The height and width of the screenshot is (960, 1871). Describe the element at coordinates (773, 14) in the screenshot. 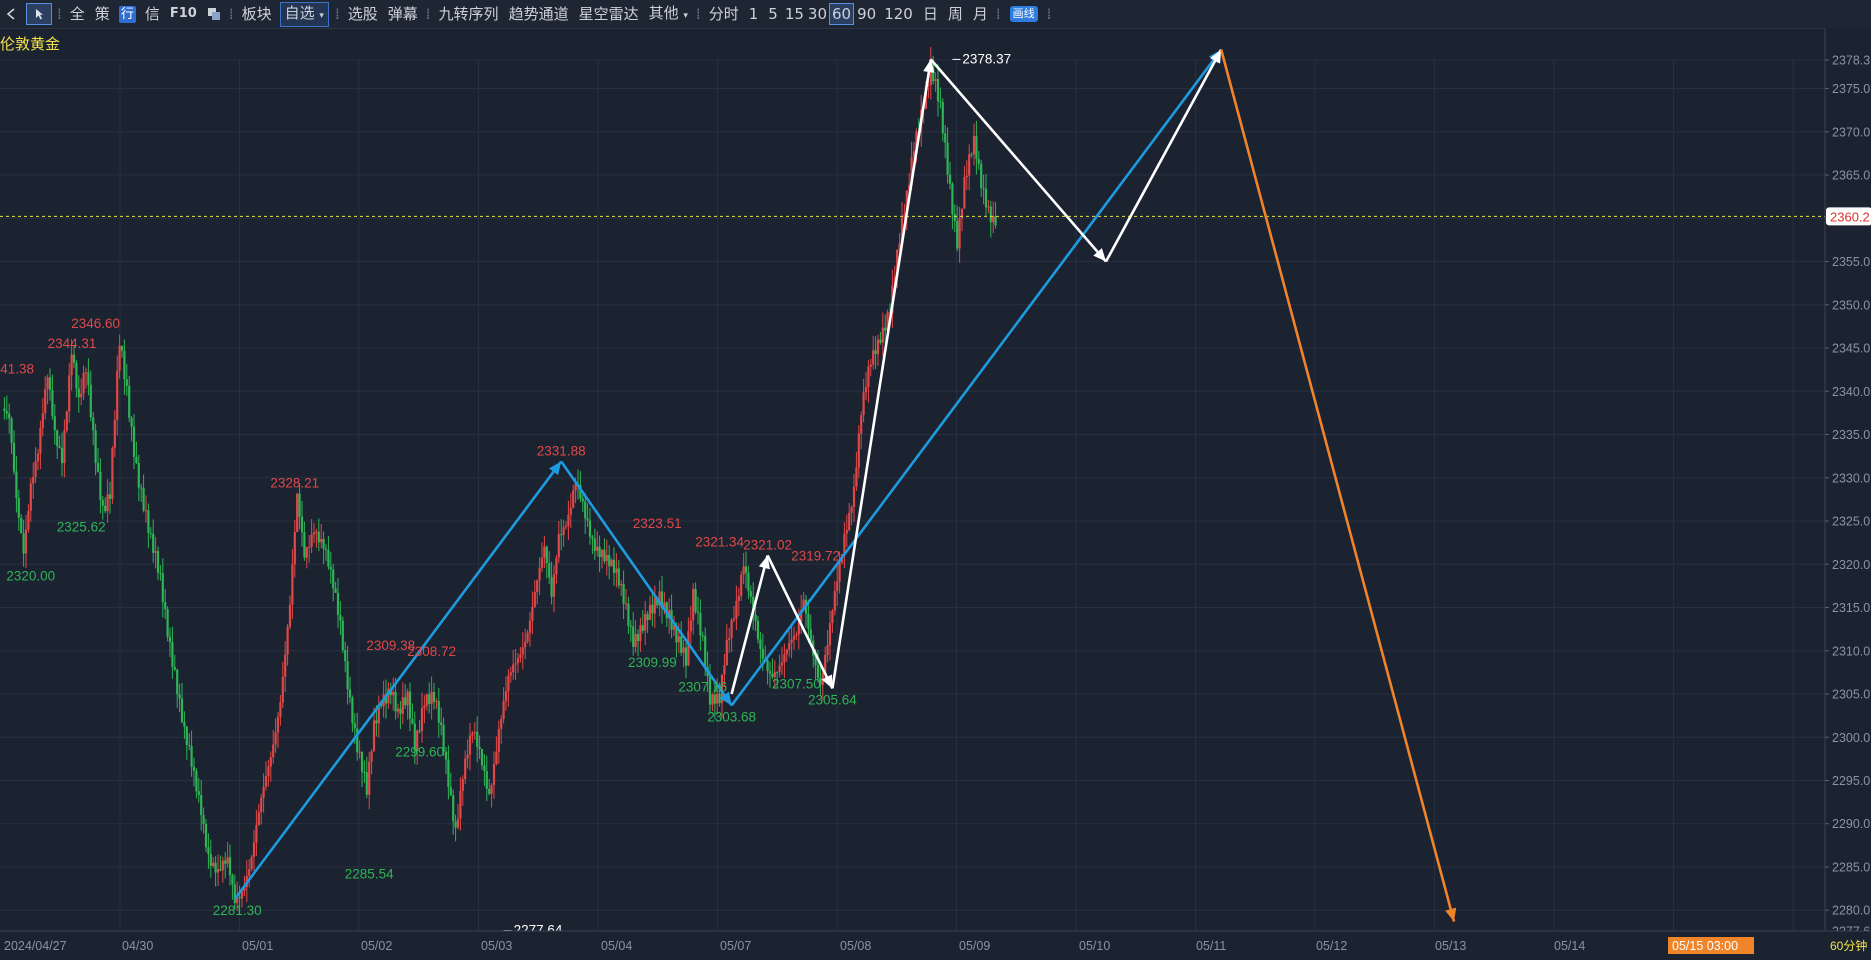

I see `period-5: 5` at that location.